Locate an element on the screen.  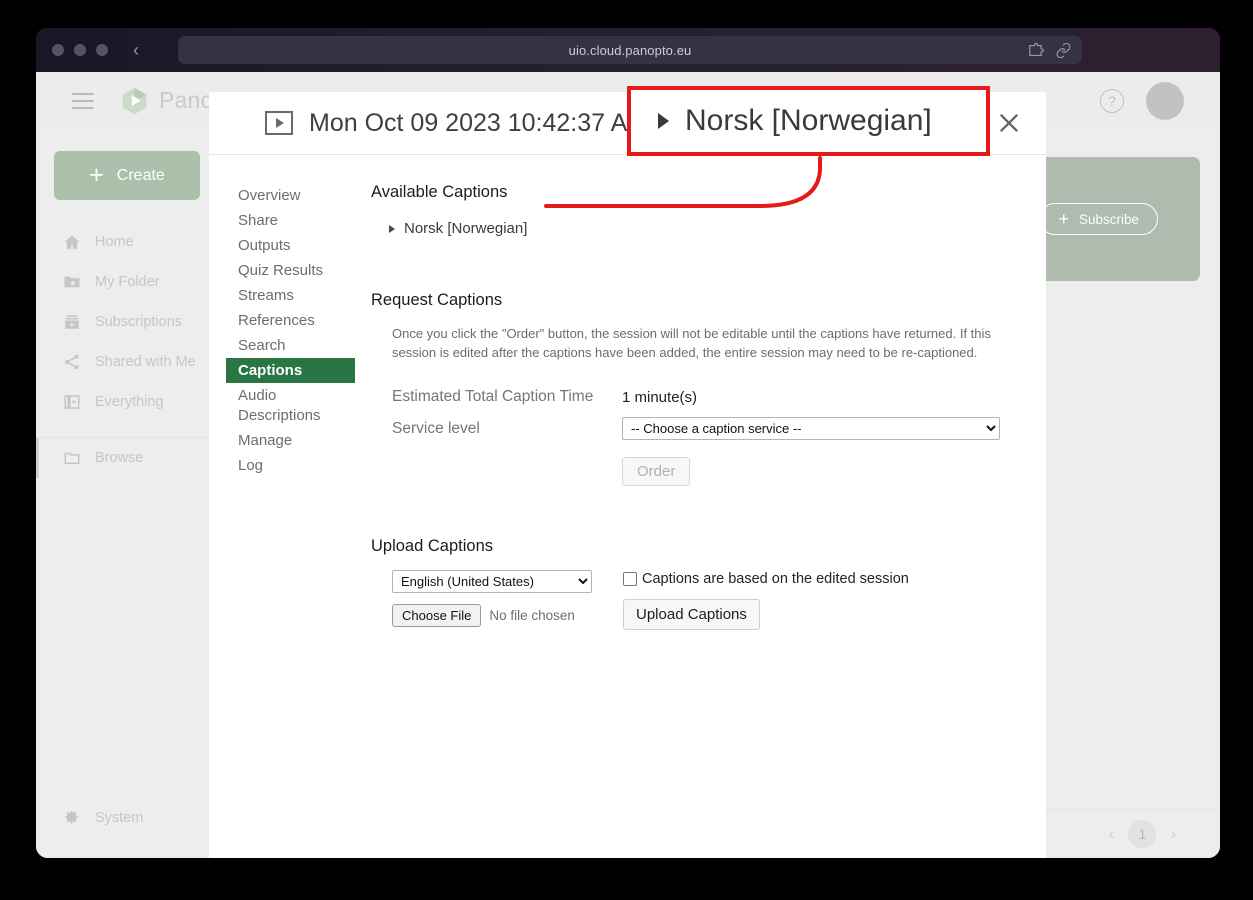
available-captions-heading: Available Captions is located at coordinates (439, 192).